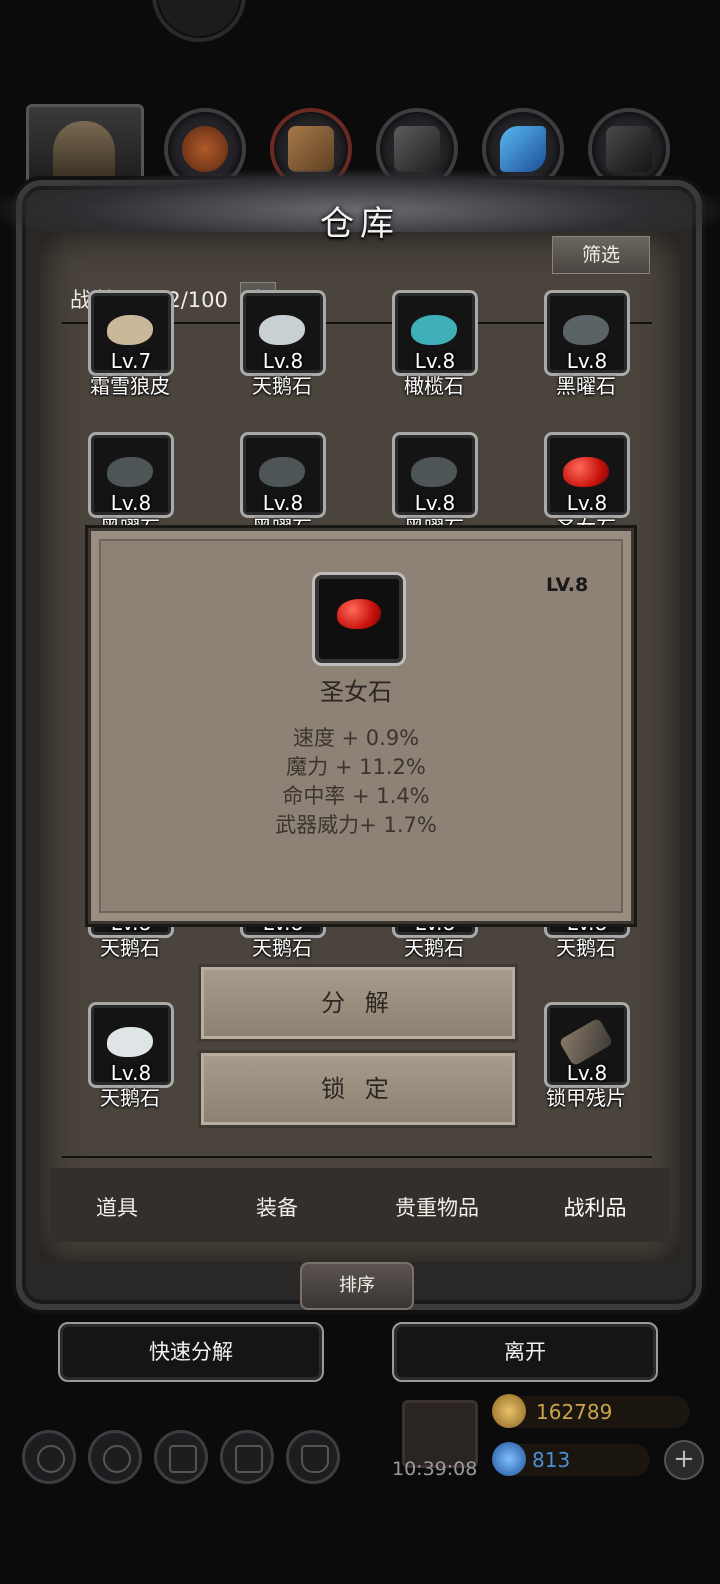  I want to click on sort-button: 排序, so click(357, 1286).